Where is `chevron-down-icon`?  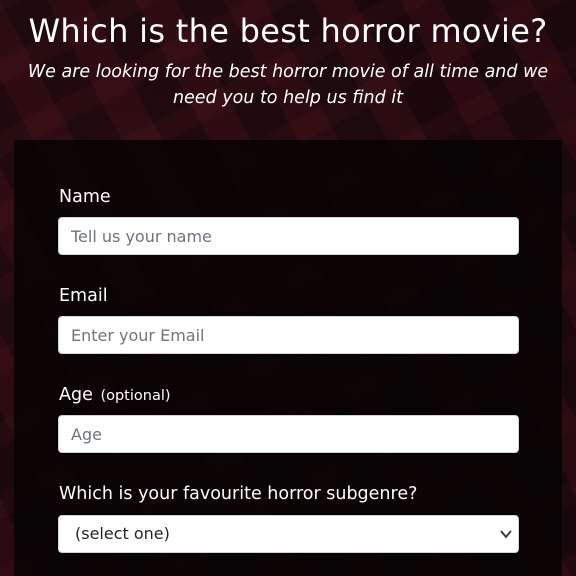 chevron-down-icon is located at coordinates (506, 541).